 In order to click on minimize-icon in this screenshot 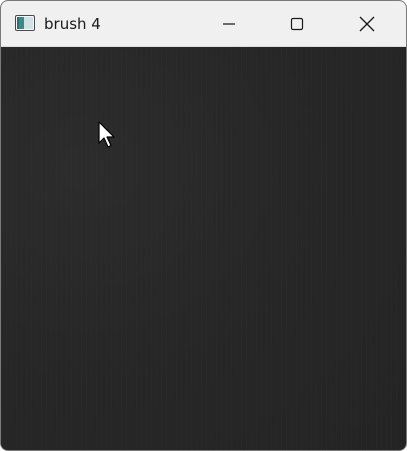, I will do `click(229, 24)`.